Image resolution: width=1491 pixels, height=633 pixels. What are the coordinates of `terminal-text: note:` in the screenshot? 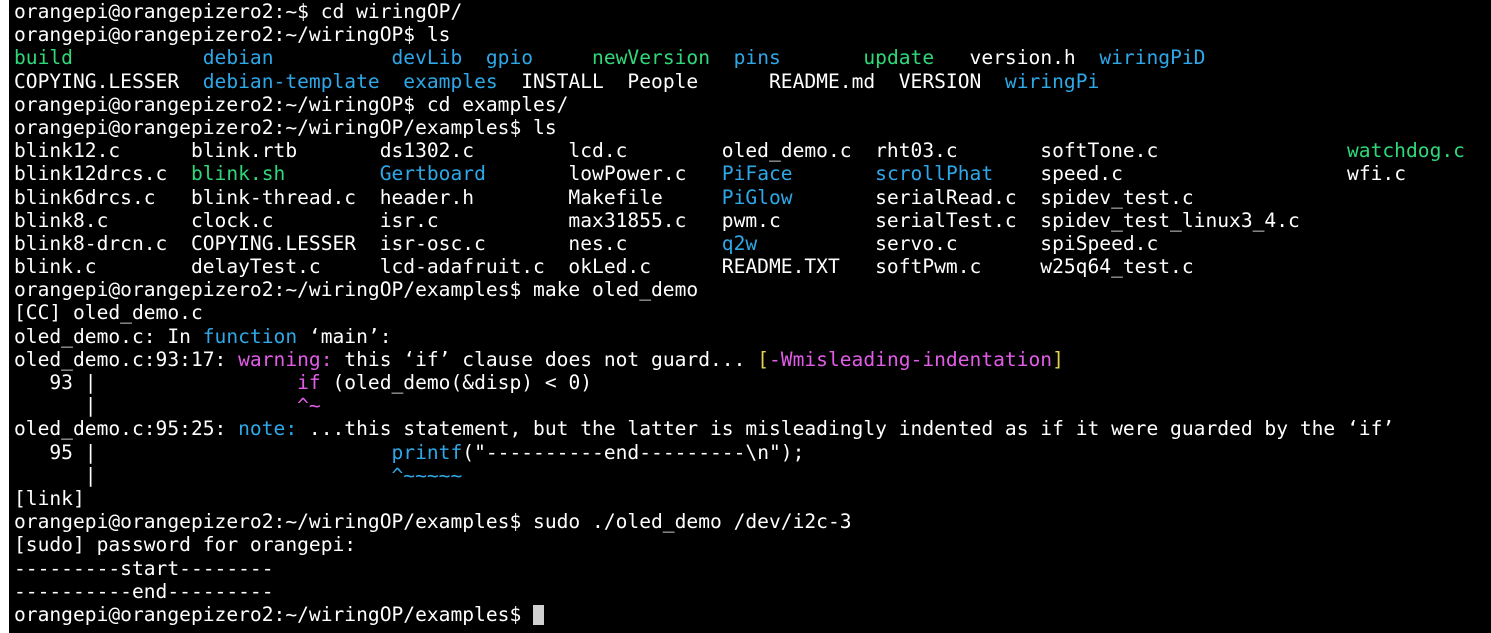 It's located at (268, 429).